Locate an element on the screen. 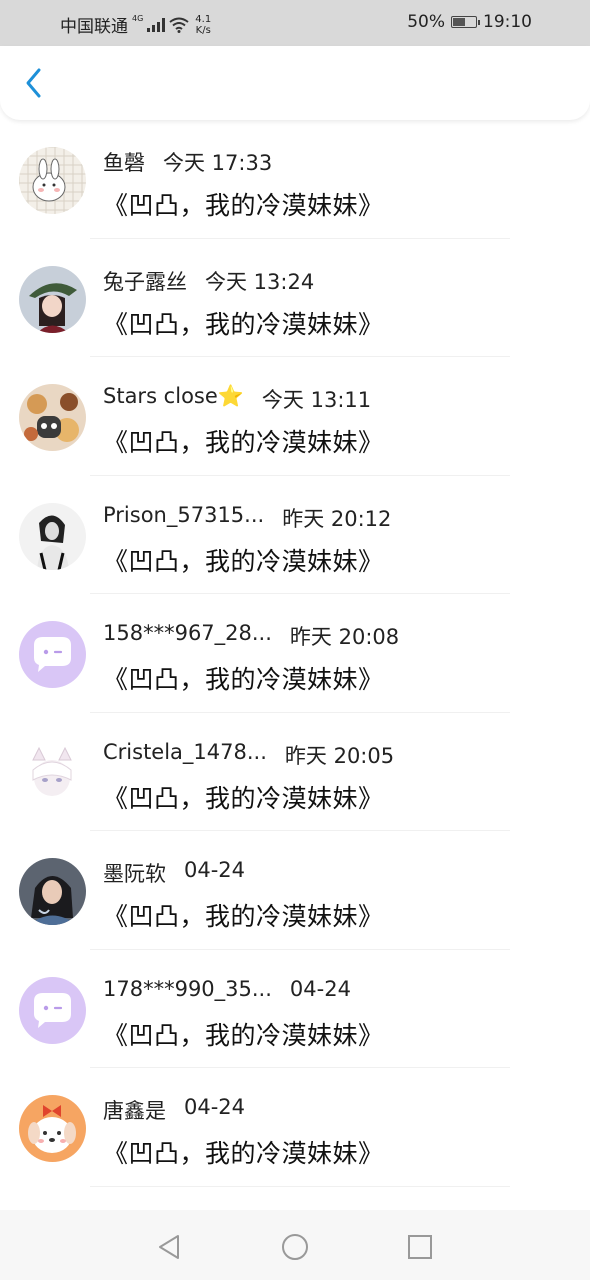 Image resolution: width=590 pixels, height=1280 pixels. clock: 19:10 is located at coordinates (507, 22).